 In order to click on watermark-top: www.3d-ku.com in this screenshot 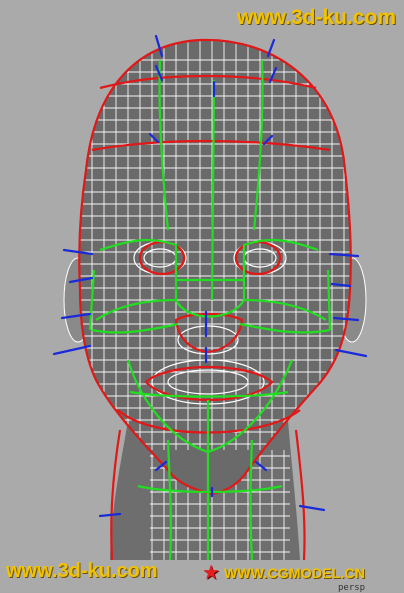, I will do `click(316, 17)`.